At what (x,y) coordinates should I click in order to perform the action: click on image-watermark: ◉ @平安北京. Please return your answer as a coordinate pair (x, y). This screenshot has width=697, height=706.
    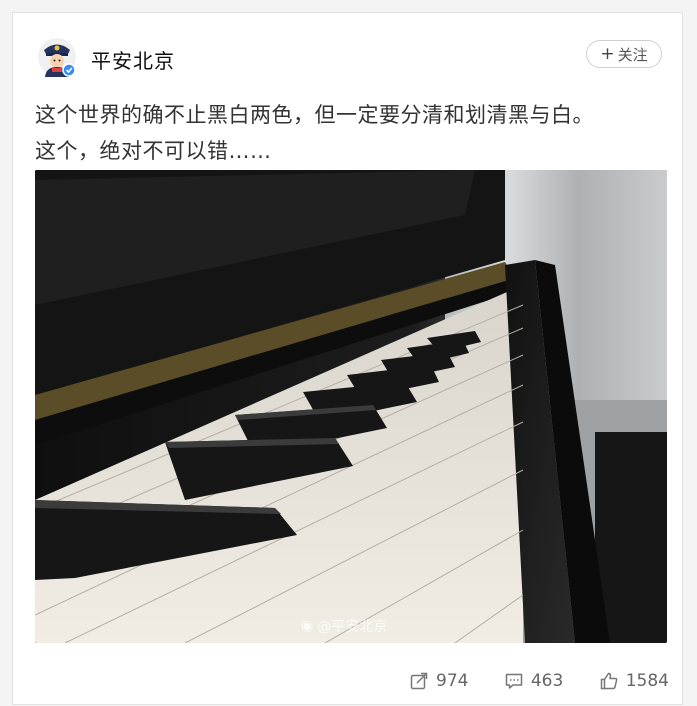
    Looking at the image, I should click on (344, 626).